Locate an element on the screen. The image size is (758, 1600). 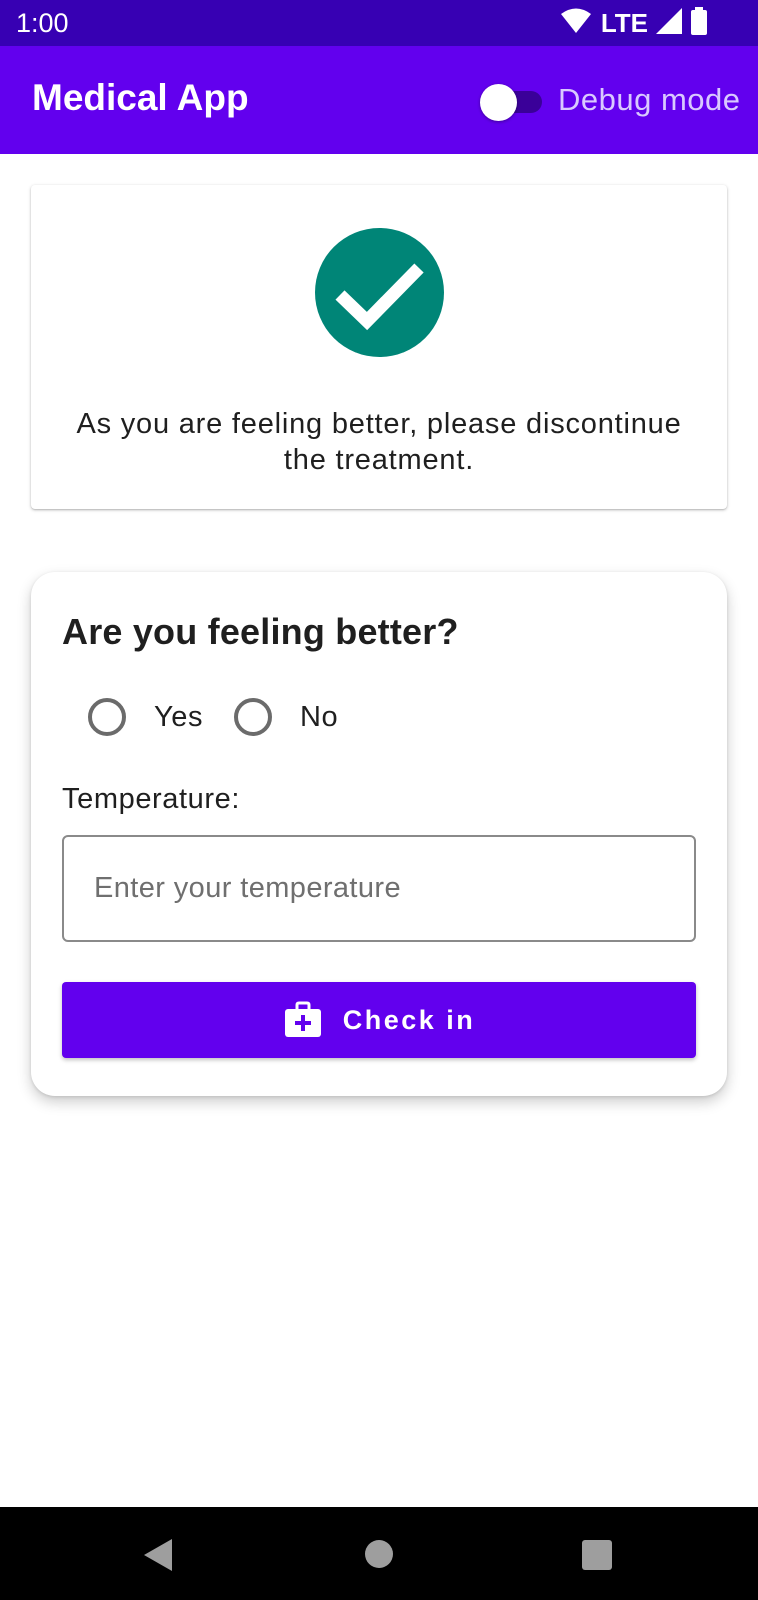
wifi-icon is located at coordinates (575, 23).